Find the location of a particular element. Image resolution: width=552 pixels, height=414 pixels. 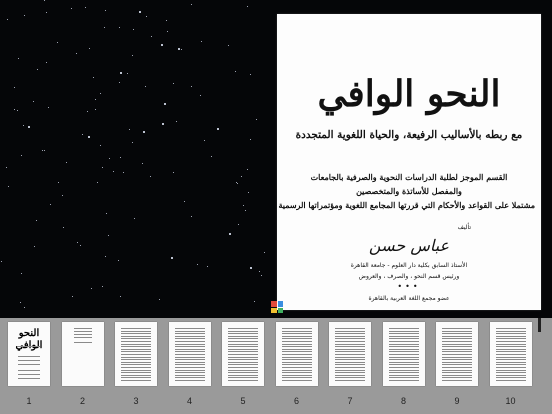

page-thumbnail-5: 5 is located at coordinates (243, 364).